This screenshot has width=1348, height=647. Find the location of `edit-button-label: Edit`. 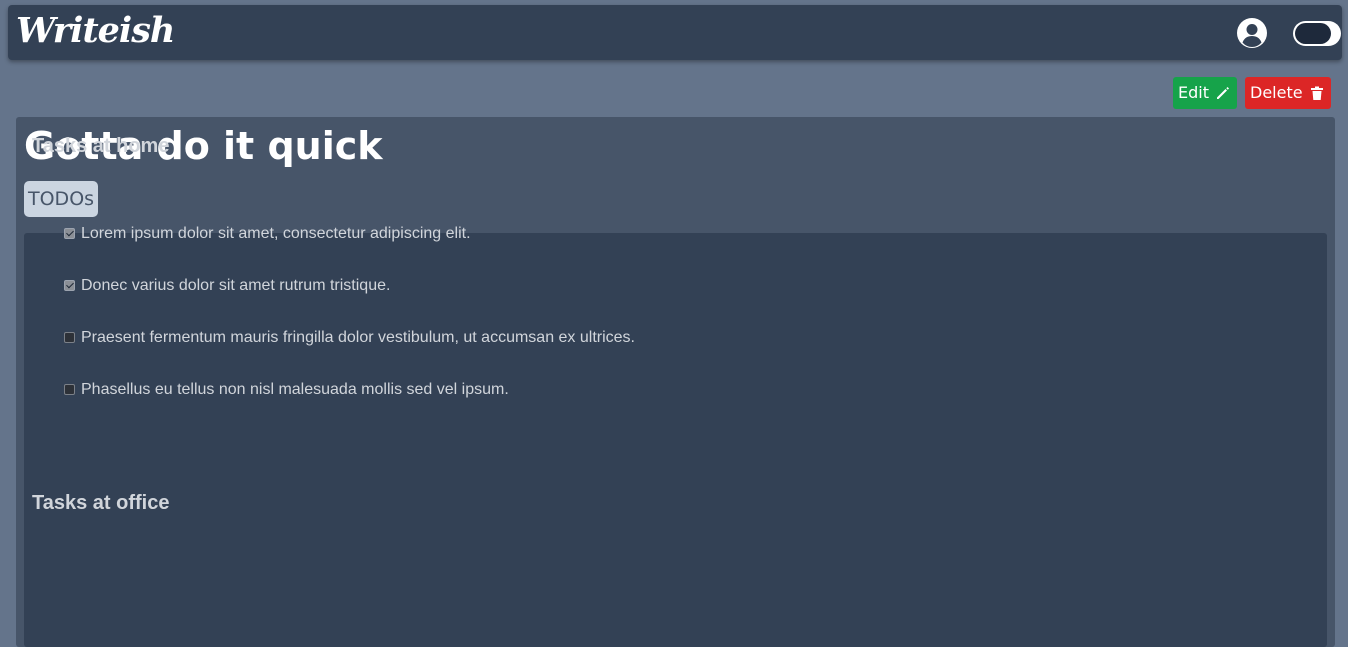

edit-button-label: Edit is located at coordinates (1193, 92).